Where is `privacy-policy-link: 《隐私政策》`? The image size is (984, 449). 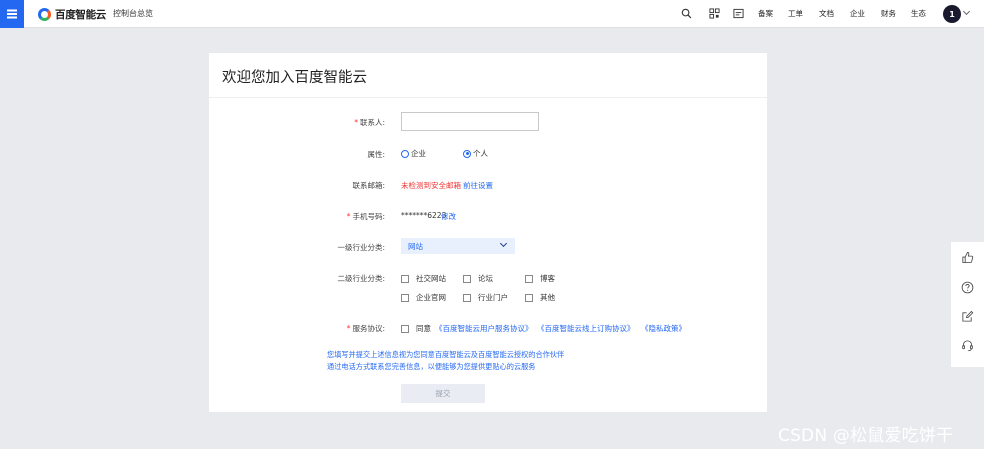
privacy-policy-link: 《隐私政策》 is located at coordinates (663, 328).